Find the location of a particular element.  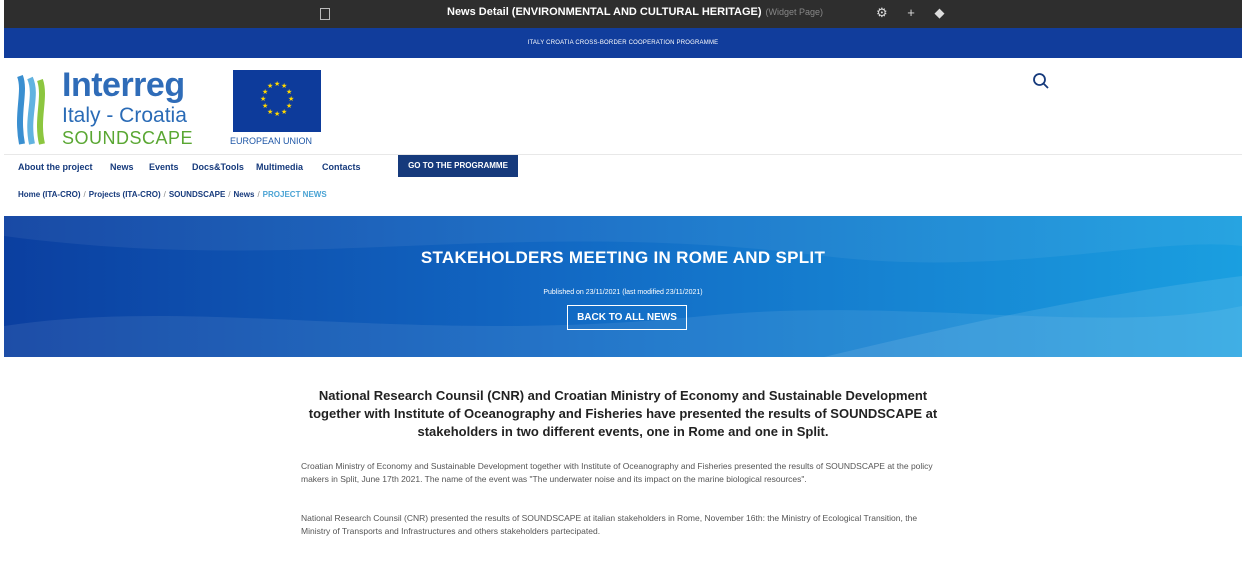

breadcrumb-current: PROJECT NEWS is located at coordinates (294, 194).